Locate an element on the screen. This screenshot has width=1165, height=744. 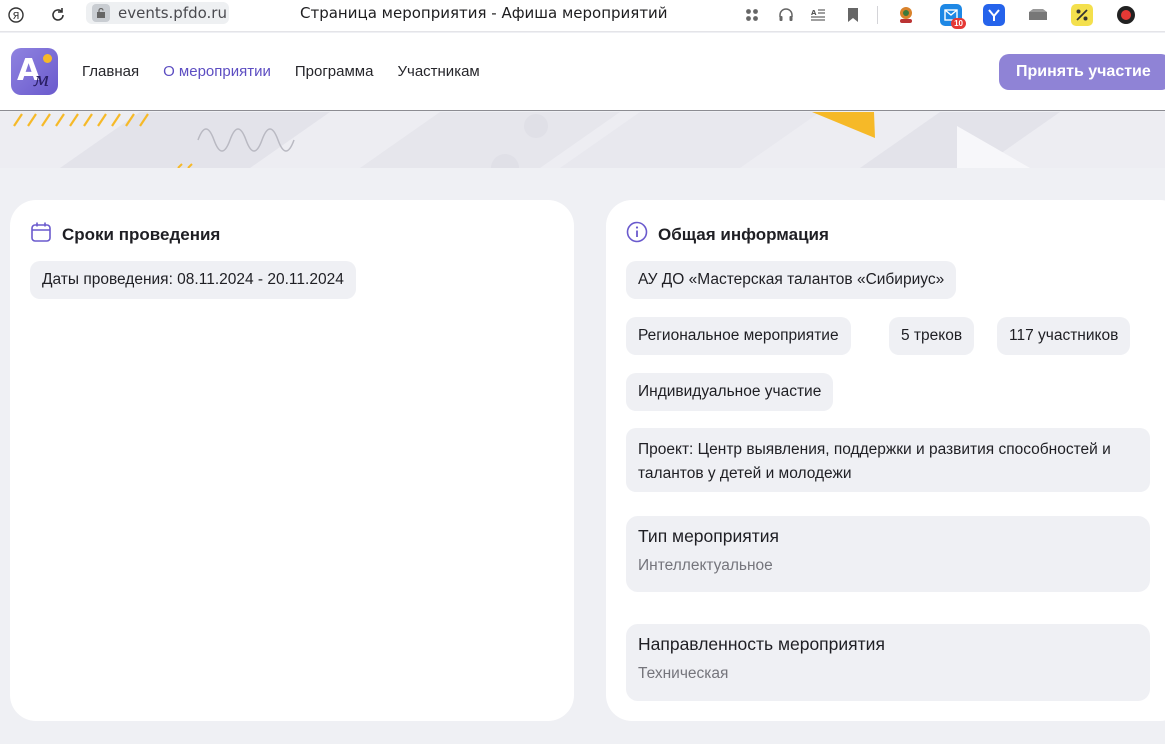
event-type-label: Тип мероприятия is located at coordinates (708, 536).